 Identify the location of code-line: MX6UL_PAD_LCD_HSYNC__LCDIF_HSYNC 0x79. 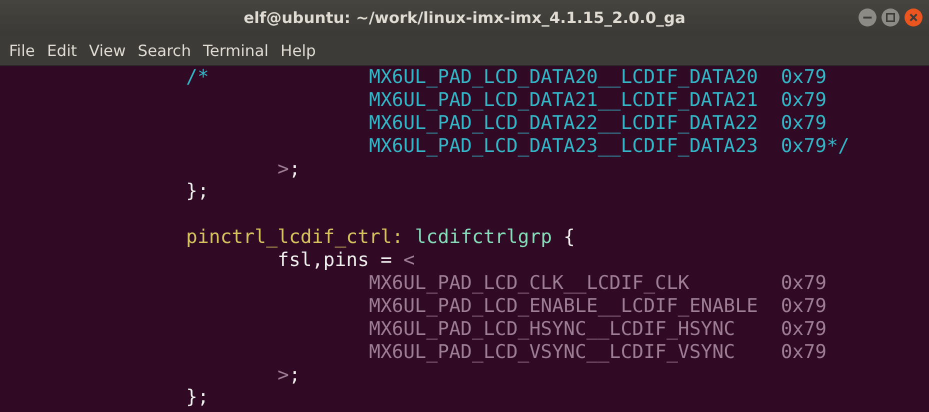
(597, 329).